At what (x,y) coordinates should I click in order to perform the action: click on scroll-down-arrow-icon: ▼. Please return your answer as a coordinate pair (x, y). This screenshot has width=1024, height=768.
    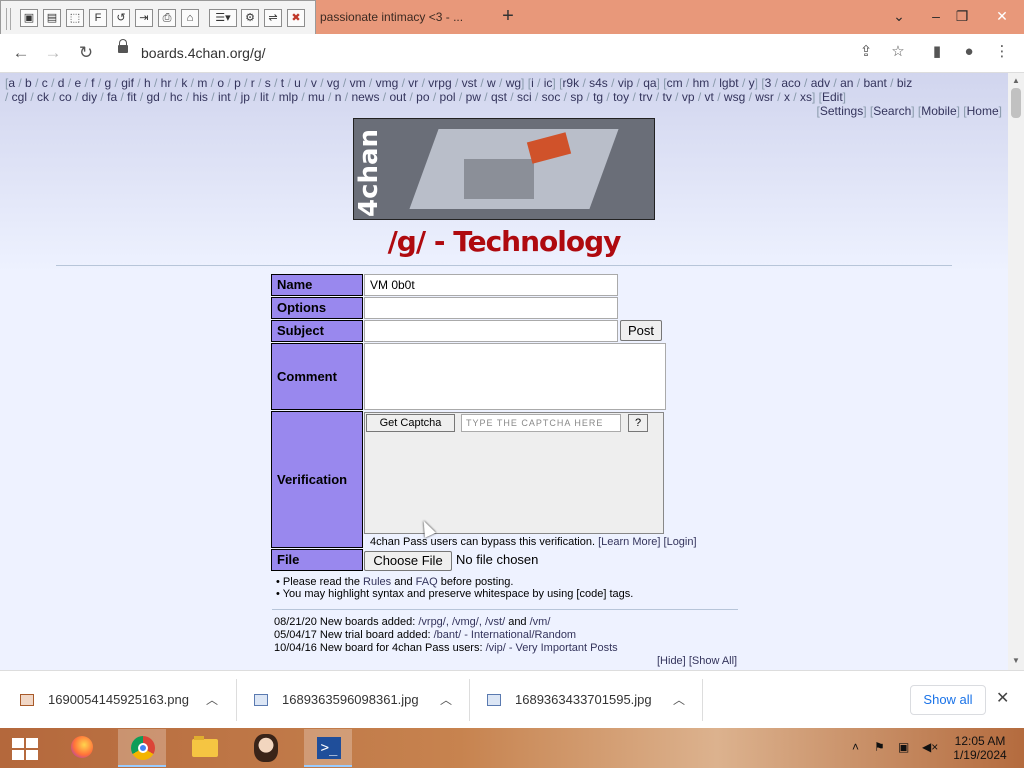
    Looking at the image, I should click on (1016, 660).